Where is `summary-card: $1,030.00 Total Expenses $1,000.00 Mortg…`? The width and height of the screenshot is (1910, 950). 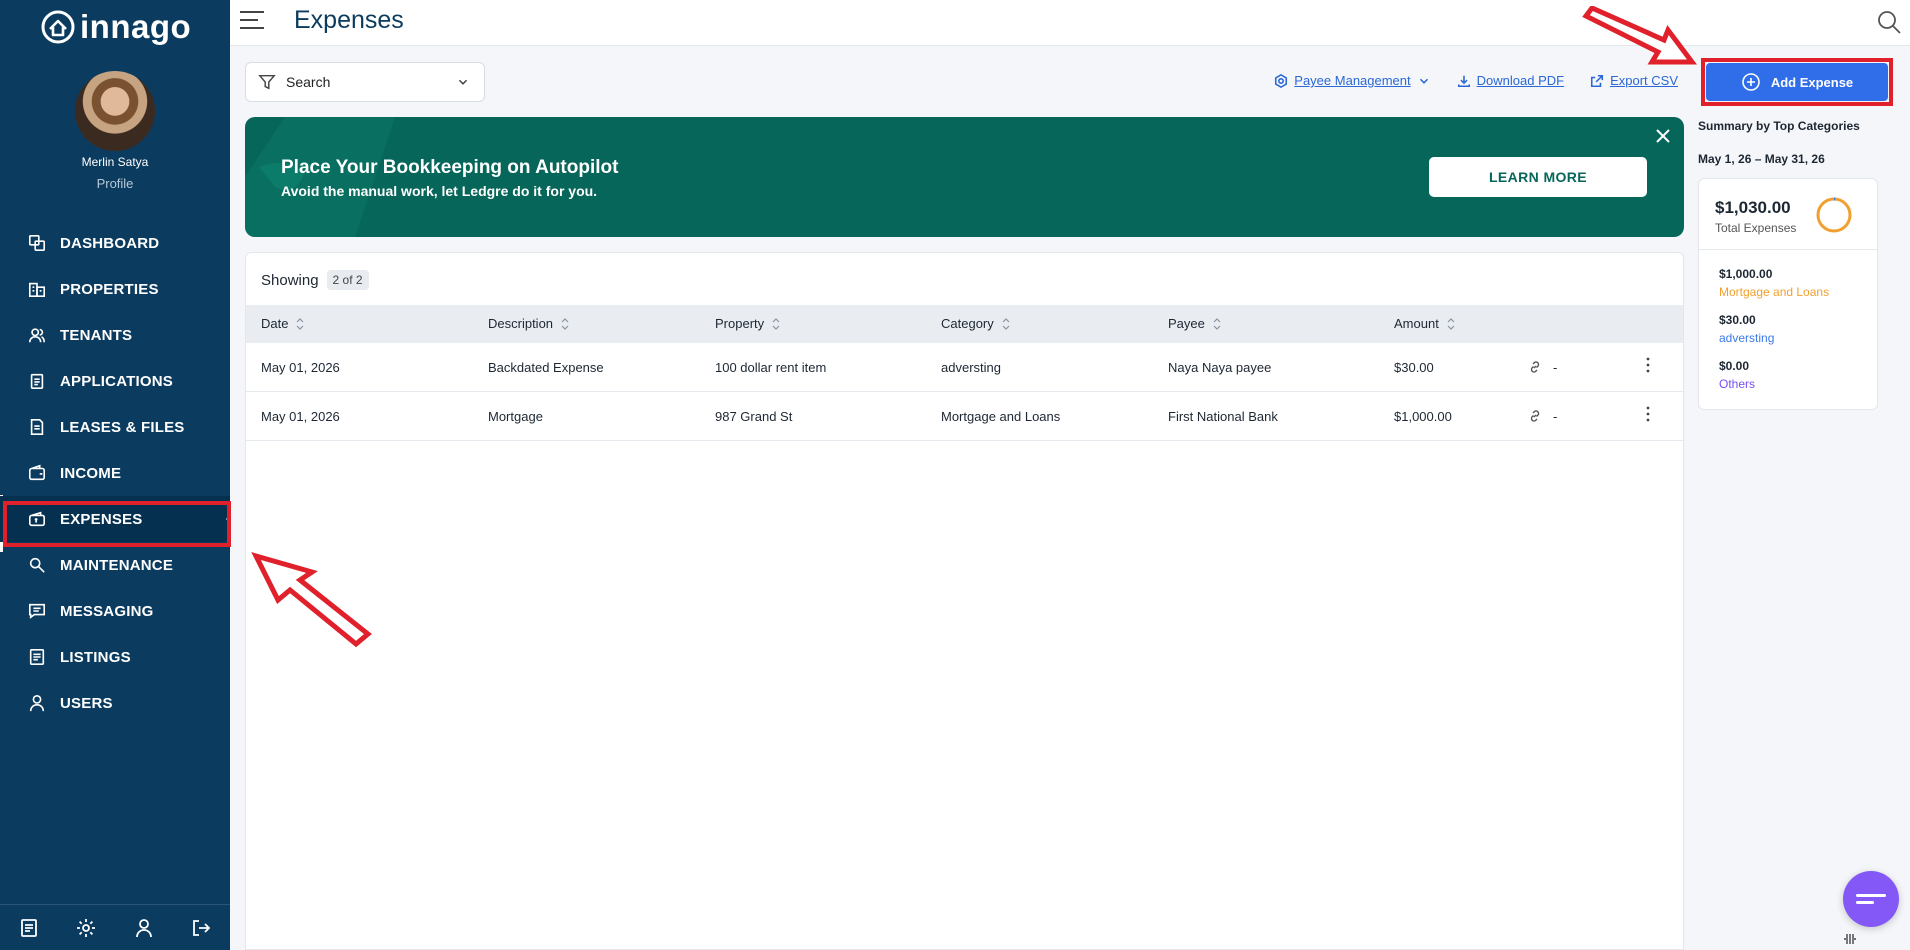
summary-card: $1,030.00 Total Expenses $1,000.00 Mortg… is located at coordinates (1788, 294).